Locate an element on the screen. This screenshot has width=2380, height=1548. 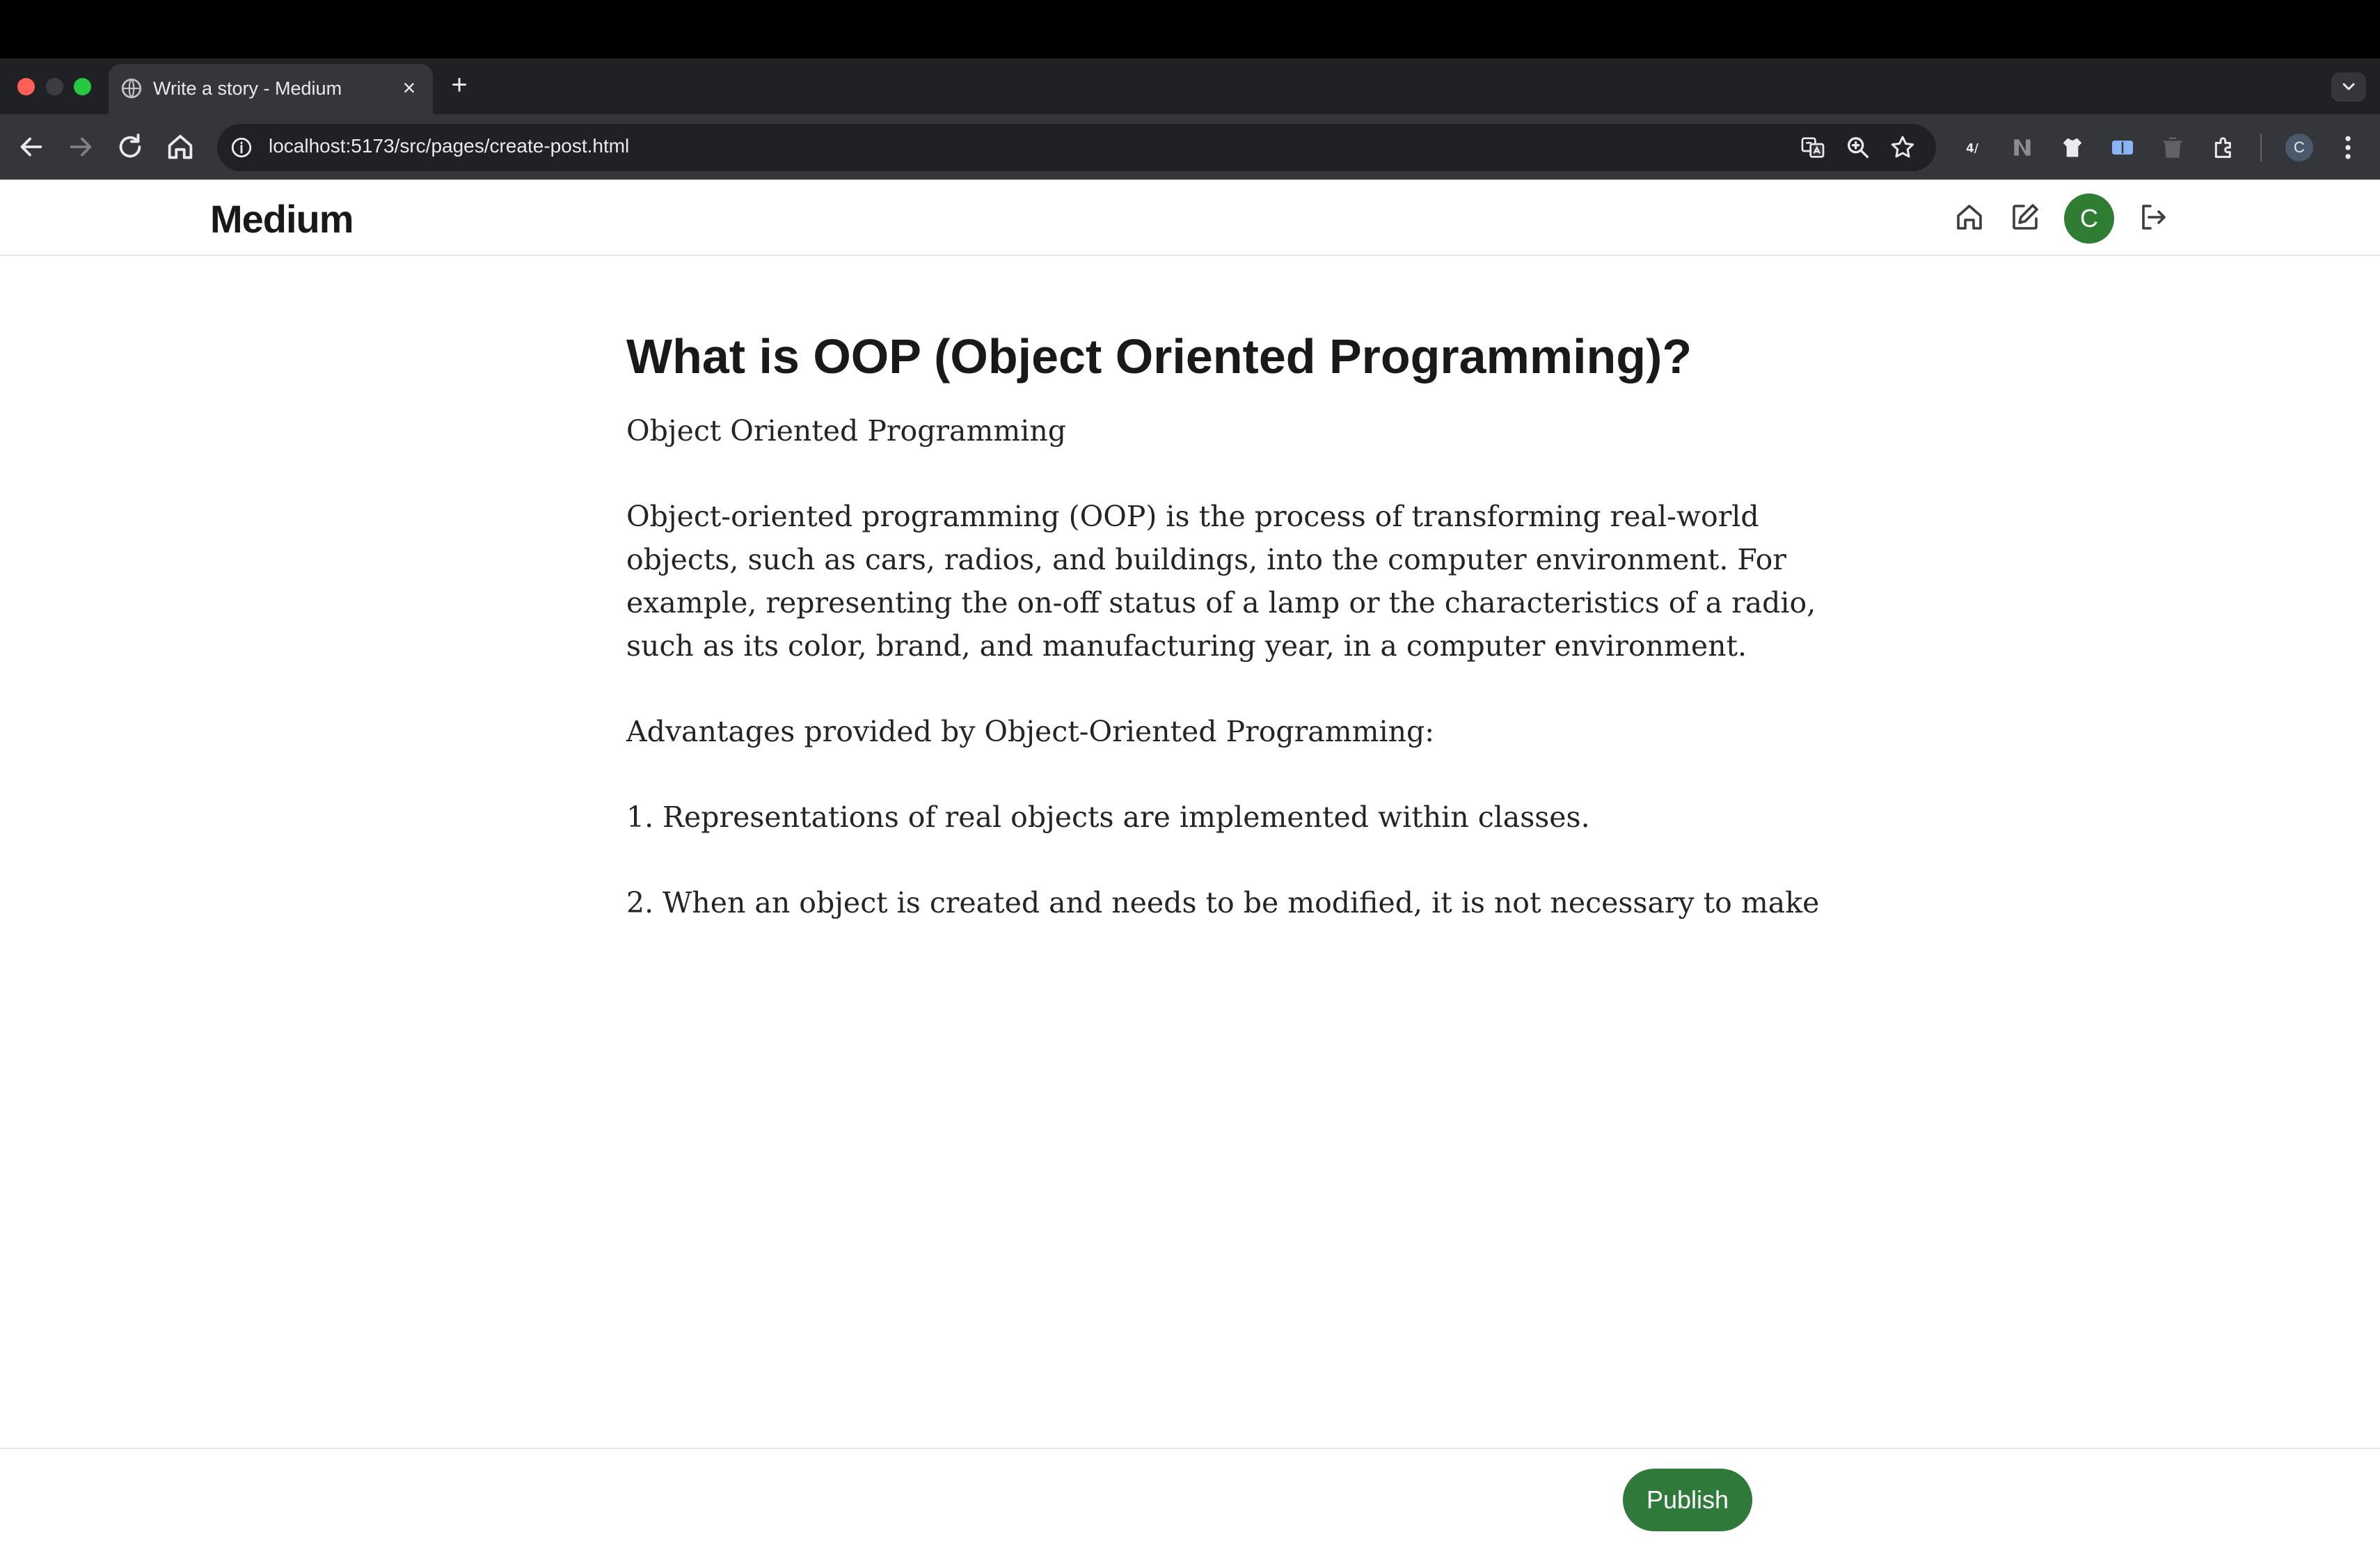
maximize-window-button is located at coordinates (82, 86).